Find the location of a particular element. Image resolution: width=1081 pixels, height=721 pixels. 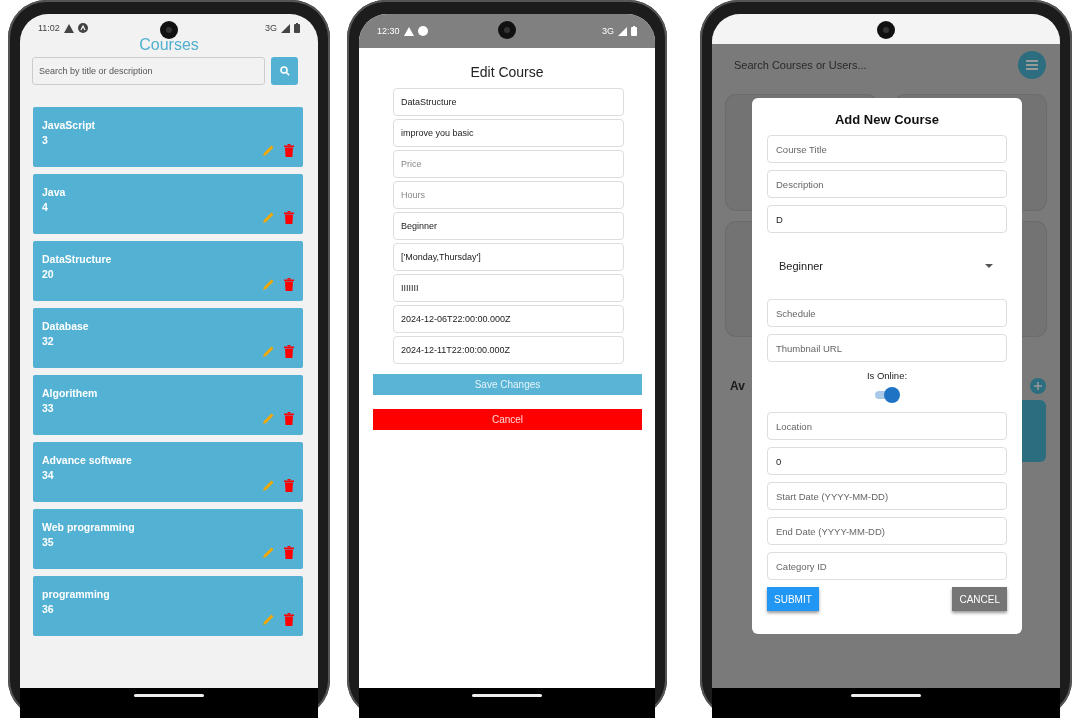

course-card: programming 36 is located at coordinates (168, 606).